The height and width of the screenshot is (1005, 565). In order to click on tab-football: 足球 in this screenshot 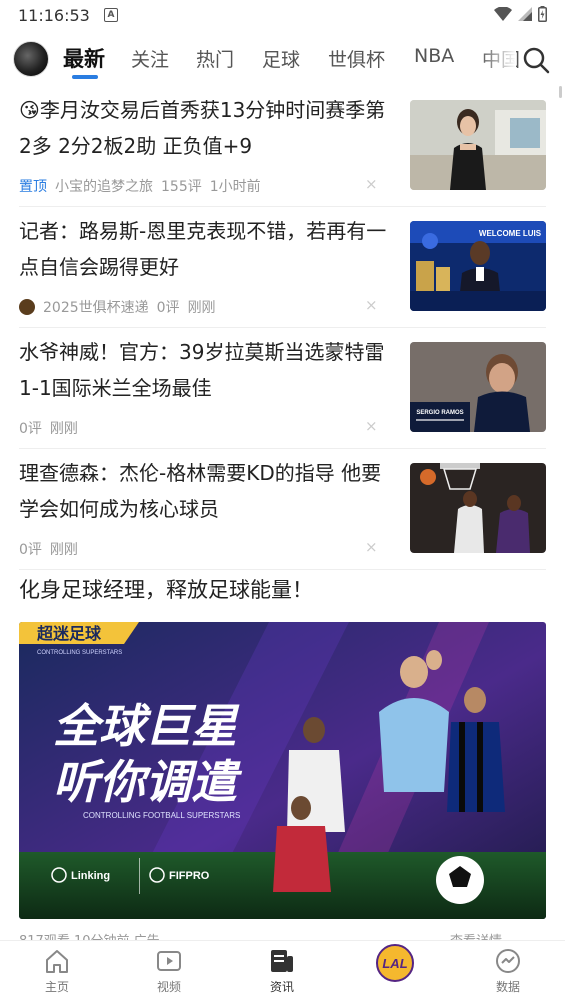, I will do `click(281, 58)`.